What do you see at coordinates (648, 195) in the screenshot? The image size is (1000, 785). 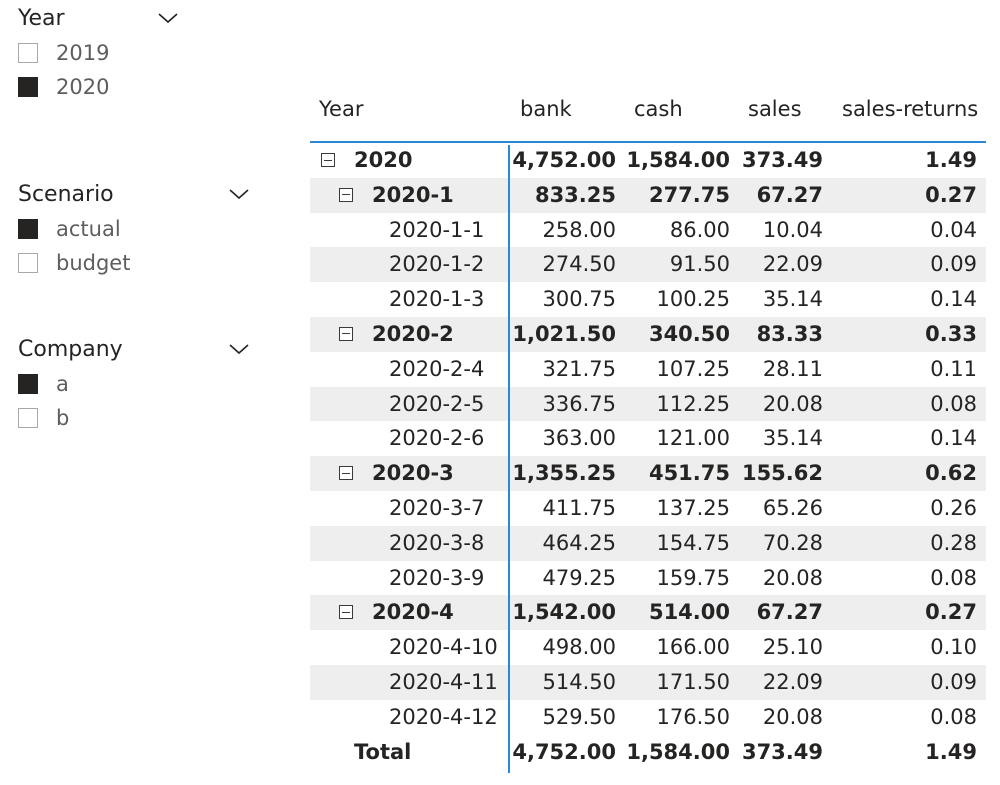 I see `matrix-row-quarter: 2020-1 833.25 277.75 67.27 0.27` at bounding box center [648, 195].